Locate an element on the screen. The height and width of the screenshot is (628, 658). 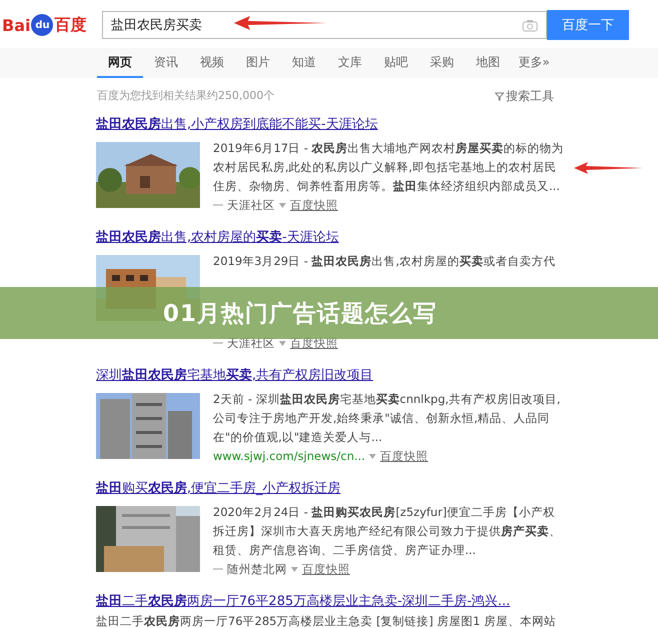
nav-tab: 文库 is located at coordinates (350, 63).